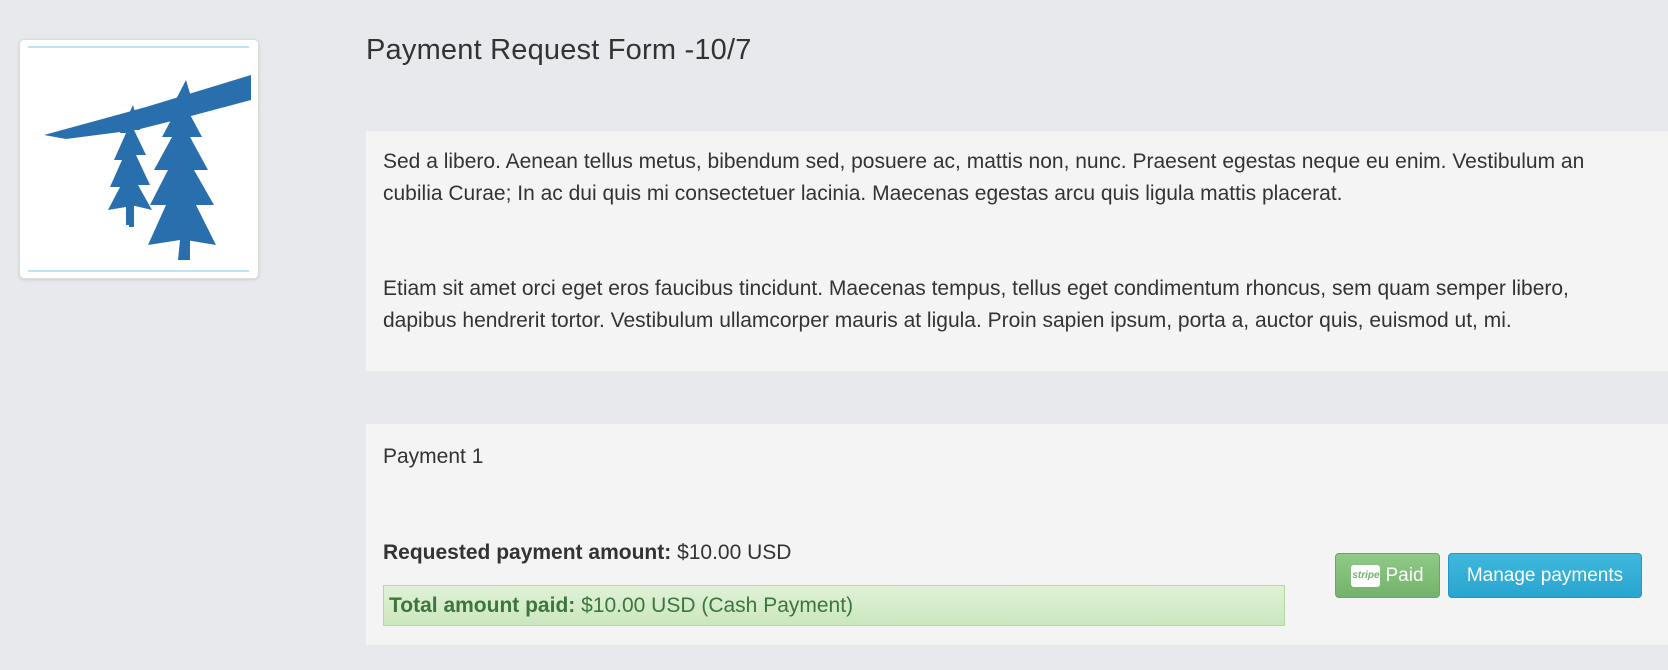 This screenshot has height=670, width=1668. I want to click on requested-payment-amount: Requested payment amount: $10.00 USD, so click(587, 553).